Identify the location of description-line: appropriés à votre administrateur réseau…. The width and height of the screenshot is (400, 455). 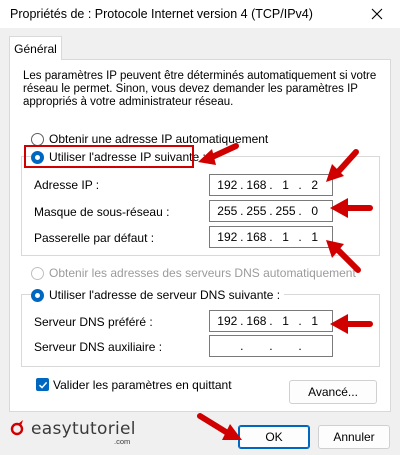
(128, 102).